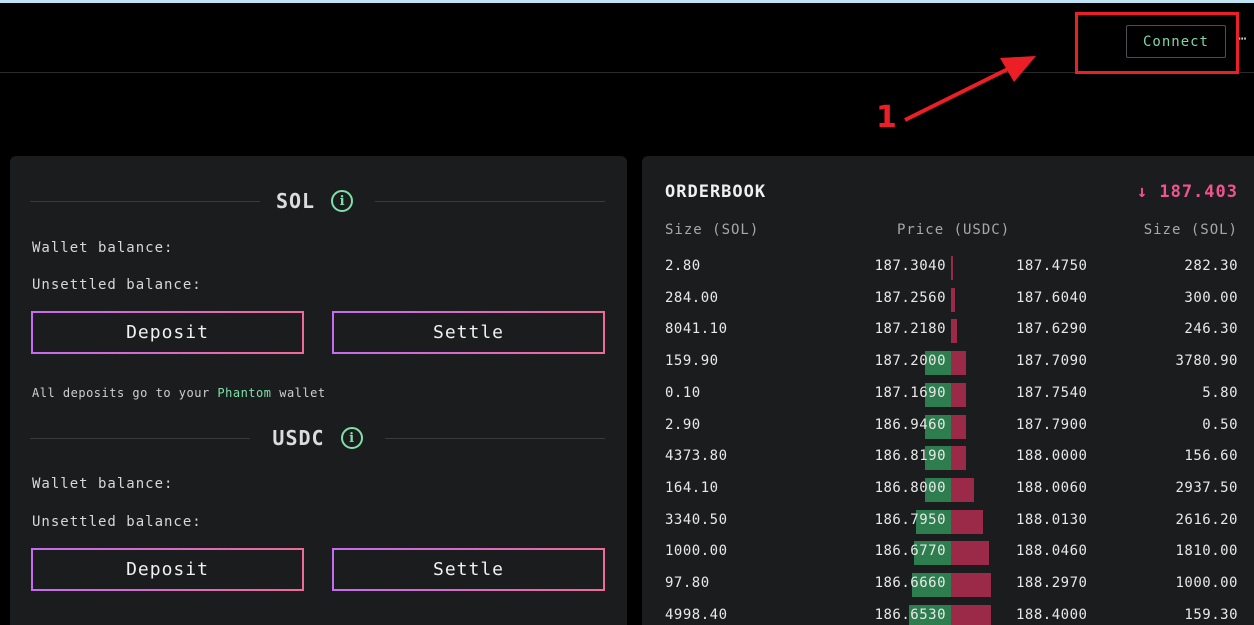  I want to click on note-wallet-name: Phantom, so click(244, 393).